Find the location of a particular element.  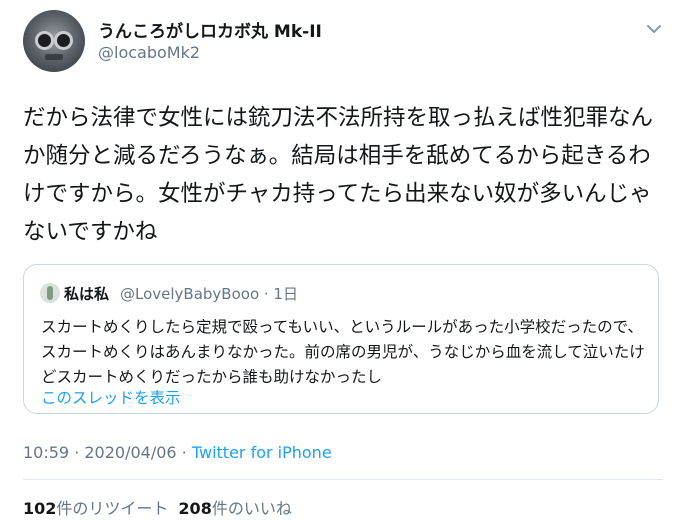

likes-stat: 208件のいいね is located at coordinates (234, 508).